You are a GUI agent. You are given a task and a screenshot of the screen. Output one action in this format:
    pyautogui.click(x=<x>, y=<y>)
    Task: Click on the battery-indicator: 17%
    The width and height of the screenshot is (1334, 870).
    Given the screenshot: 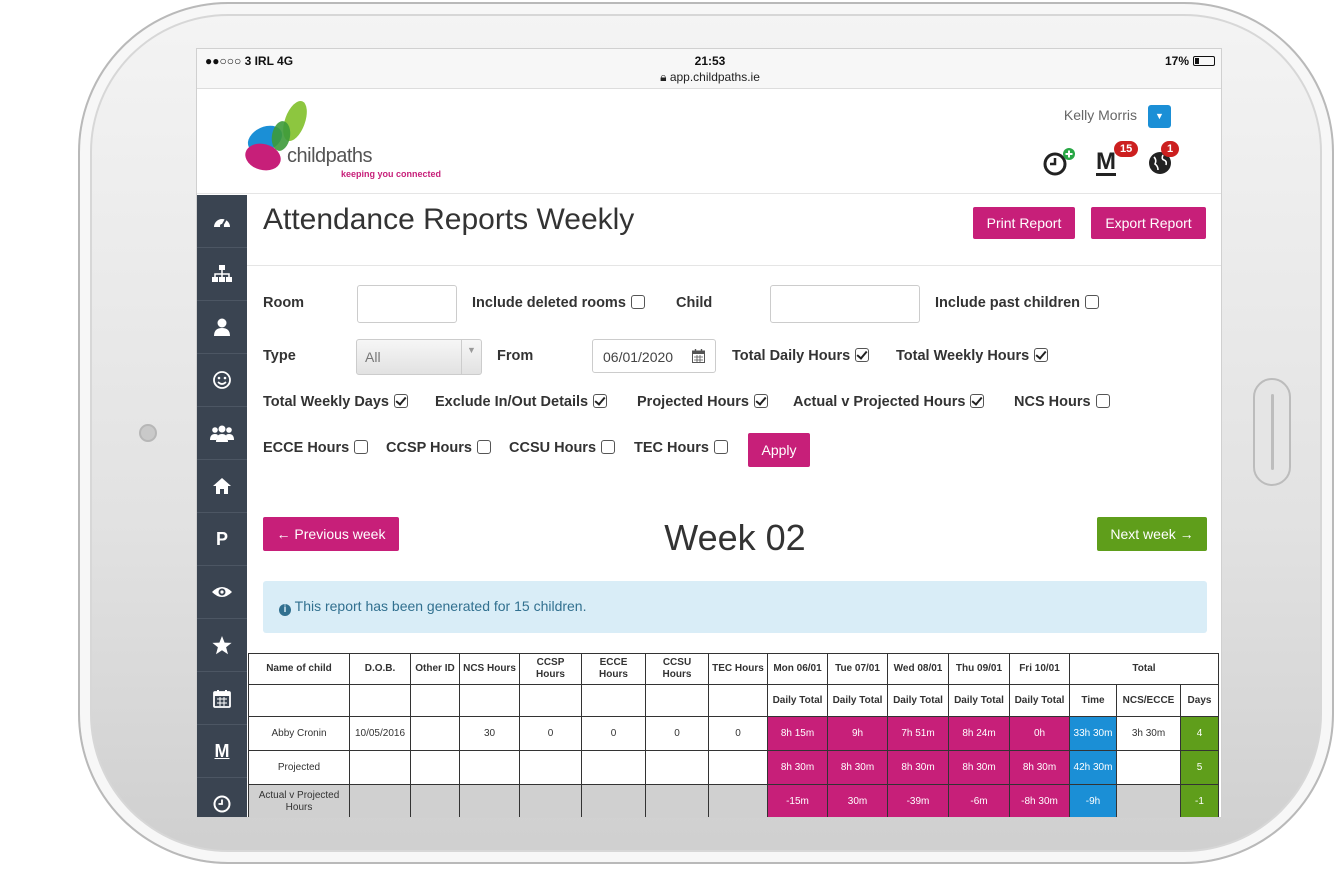 What is the action you would take?
    pyautogui.click(x=1190, y=61)
    